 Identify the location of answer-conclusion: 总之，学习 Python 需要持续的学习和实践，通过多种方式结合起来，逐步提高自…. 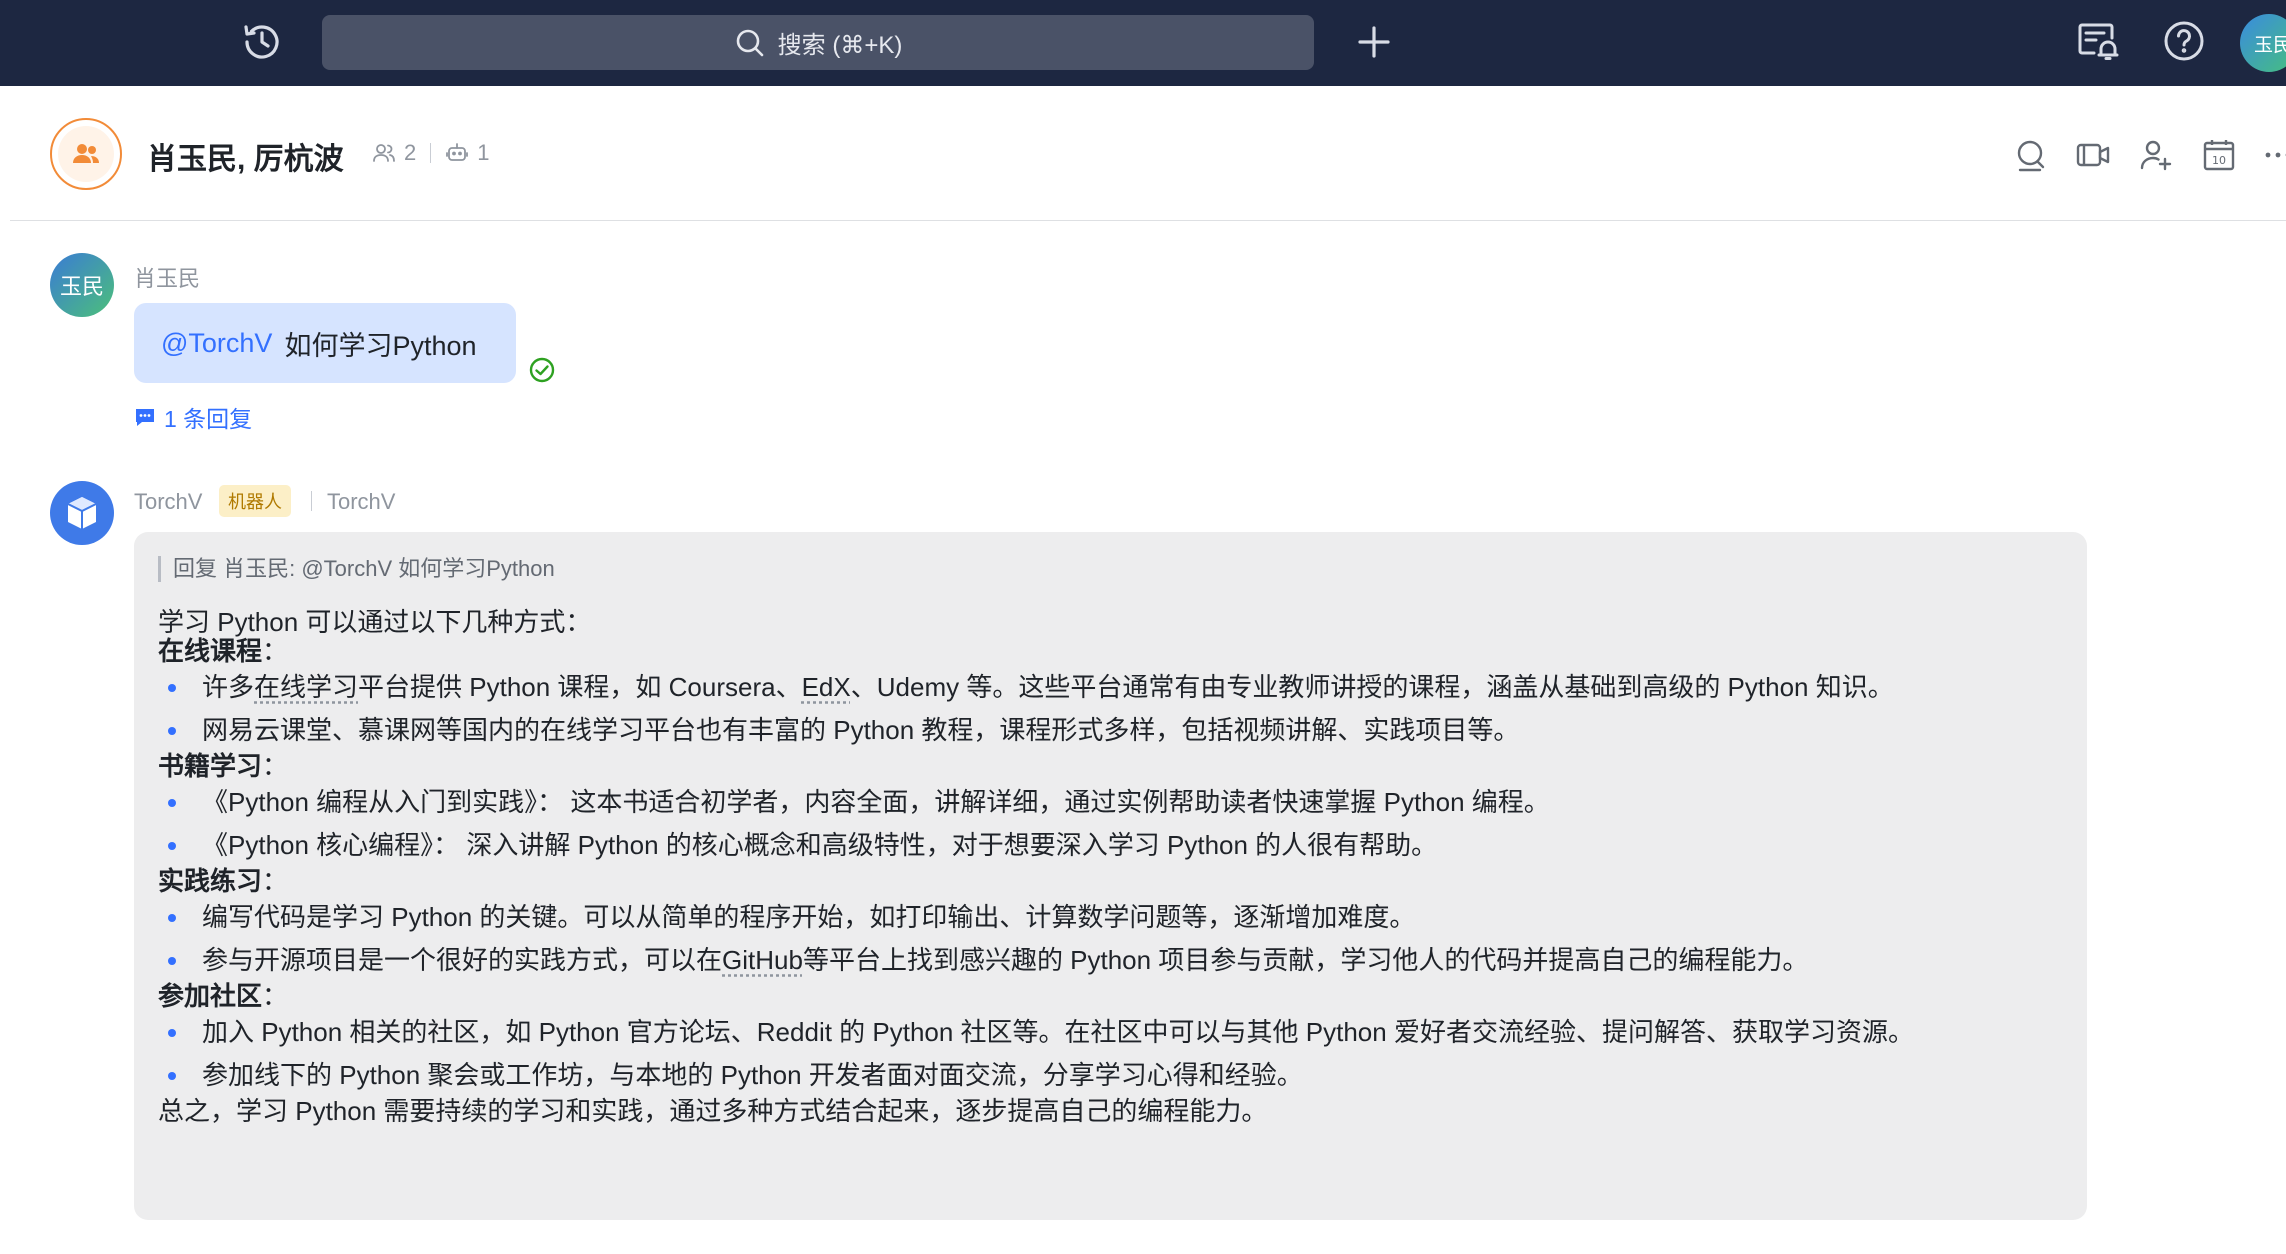
(713, 1111).